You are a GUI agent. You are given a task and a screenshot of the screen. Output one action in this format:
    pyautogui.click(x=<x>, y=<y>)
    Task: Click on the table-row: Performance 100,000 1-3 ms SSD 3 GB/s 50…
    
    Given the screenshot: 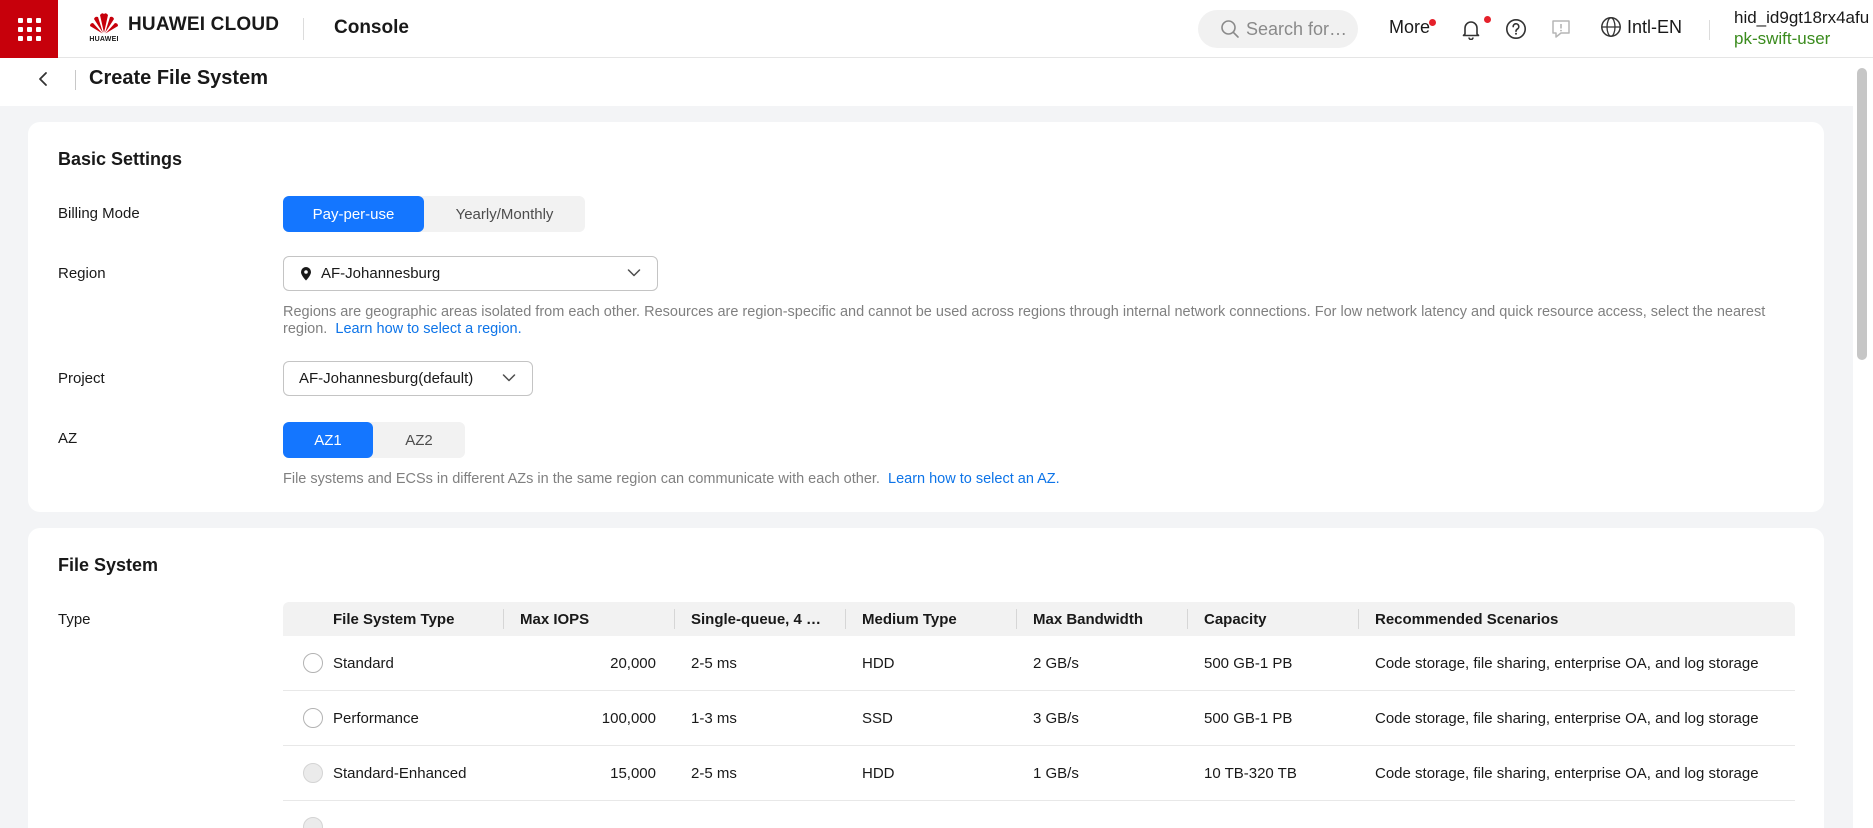 What is the action you would take?
    pyautogui.click(x=1039, y=718)
    